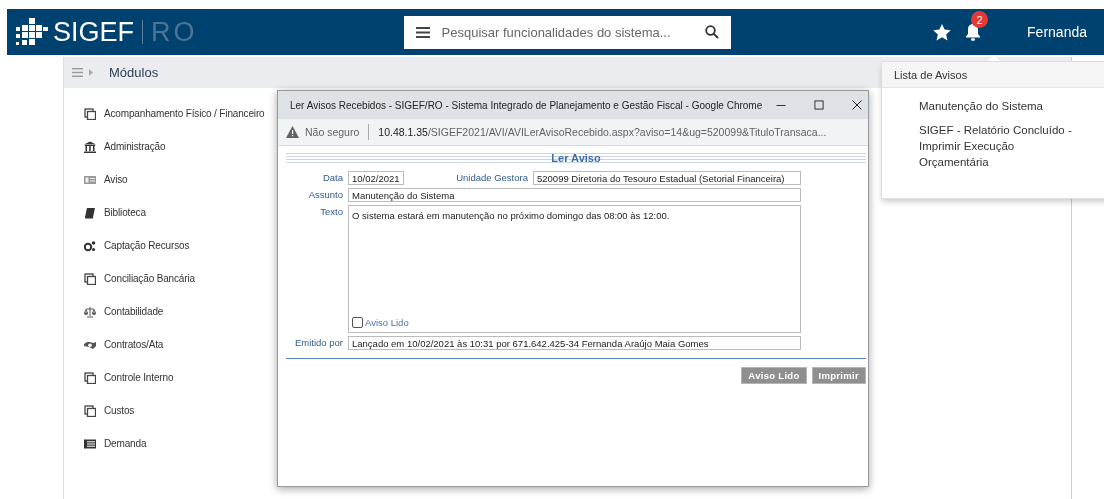  I want to click on field-label: Assunto, so click(325, 195).